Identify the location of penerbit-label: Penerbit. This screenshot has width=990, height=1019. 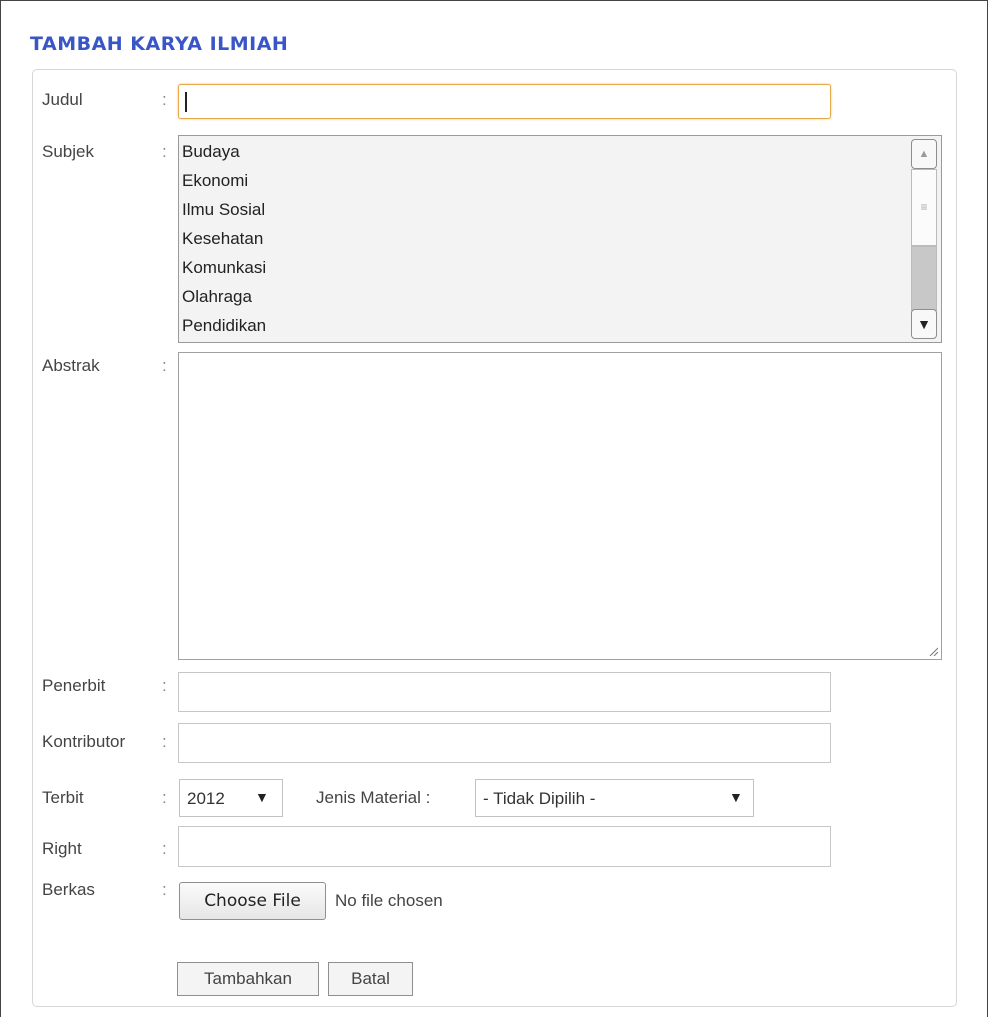
(74, 685).